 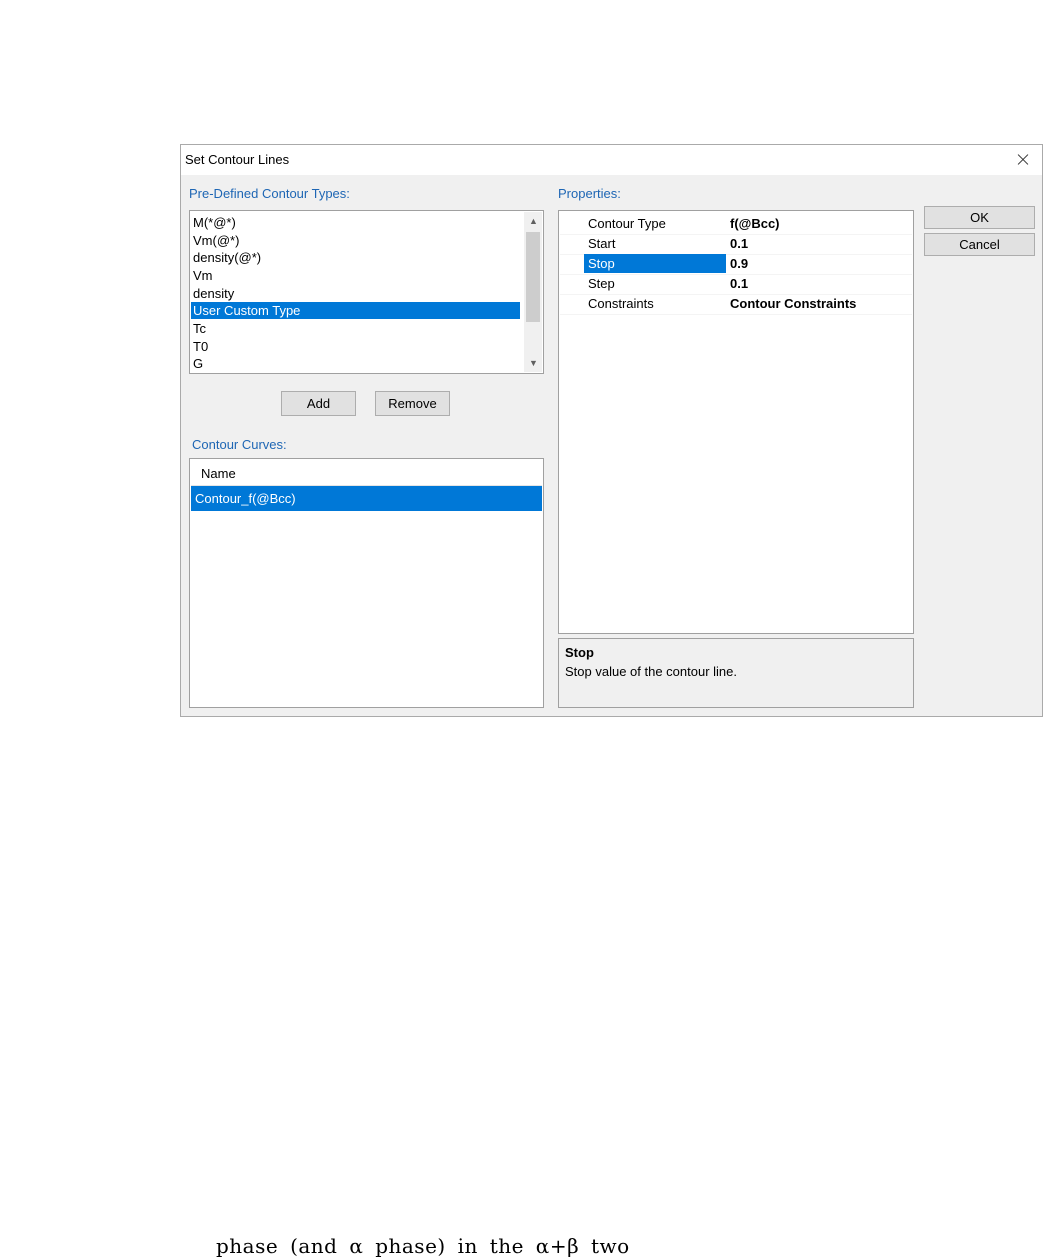 What do you see at coordinates (239, 444) in the screenshot?
I see `contour-curves-label: Contour Curves:` at bounding box center [239, 444].